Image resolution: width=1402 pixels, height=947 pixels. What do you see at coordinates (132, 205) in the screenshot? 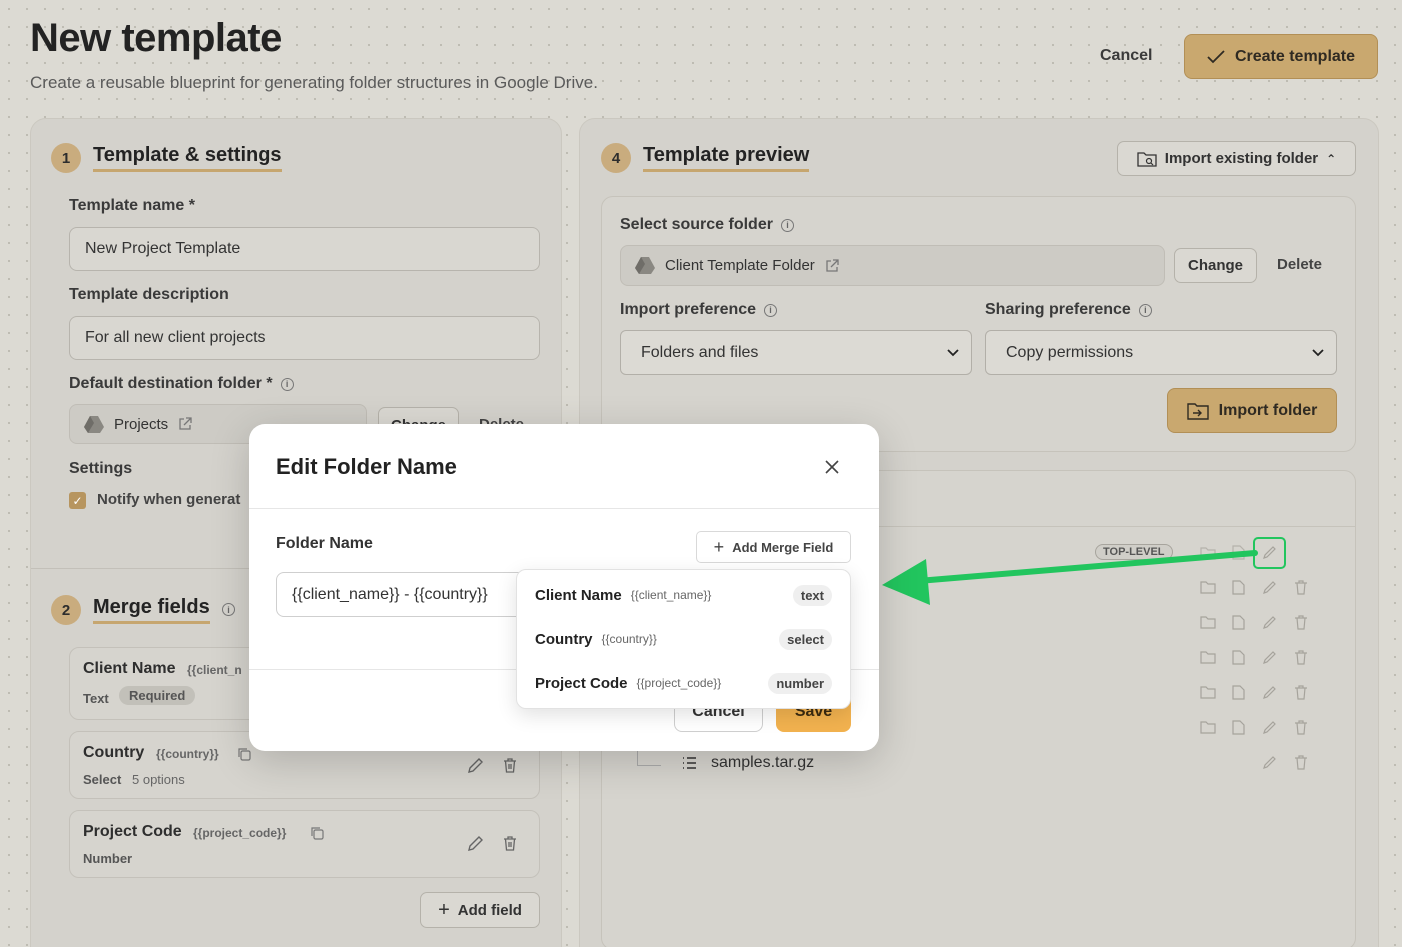
I see `template-name-label: Template name *` at bounding box center [132, 205].